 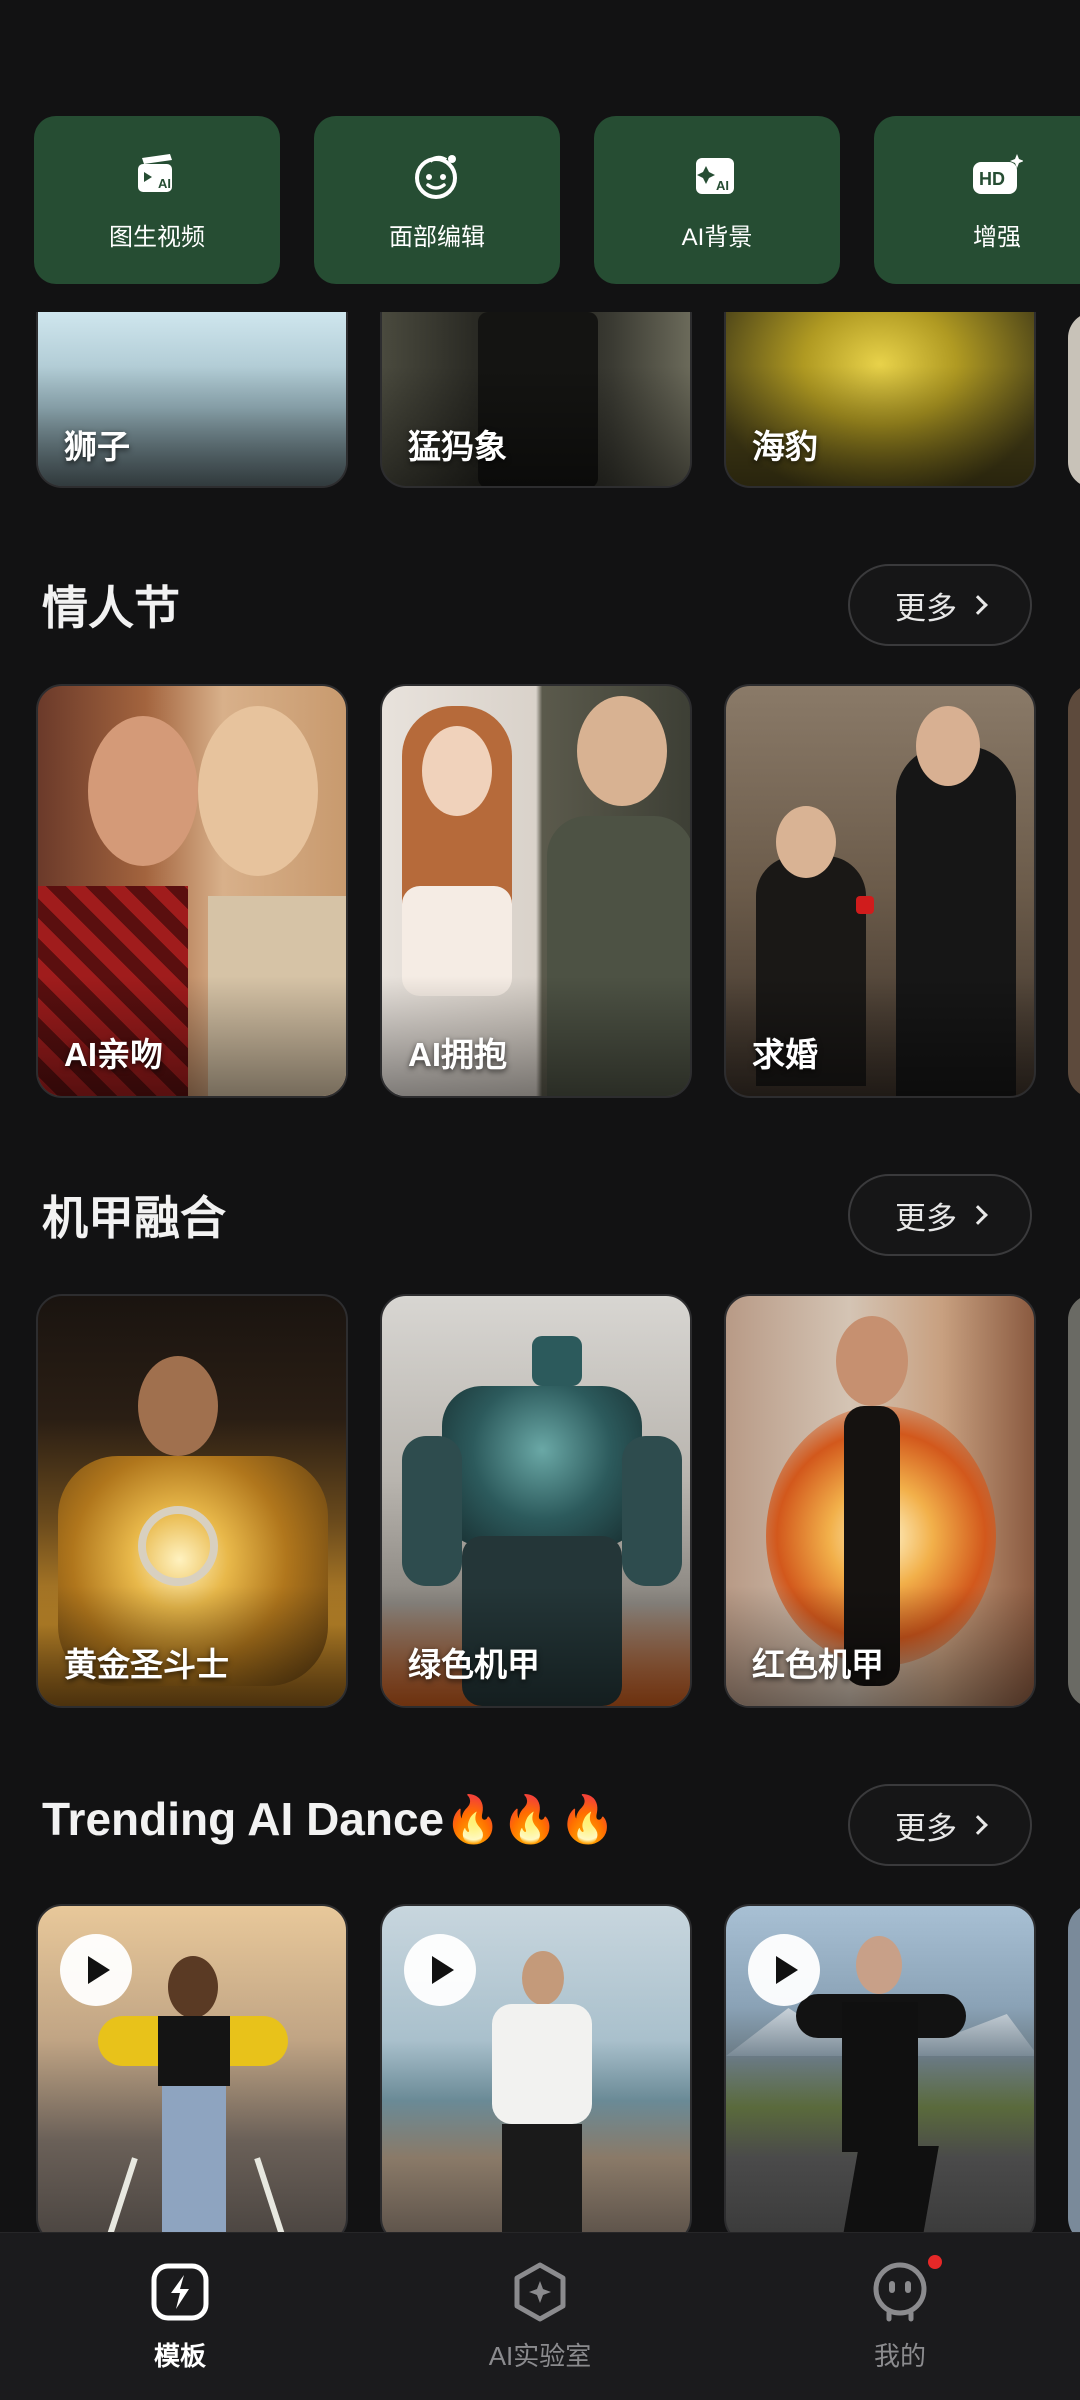 What do you see at coordinates (536, 1501) in the screenshot?
I see `template-card: 绿色机甲` at bounding box center [536, 1501].